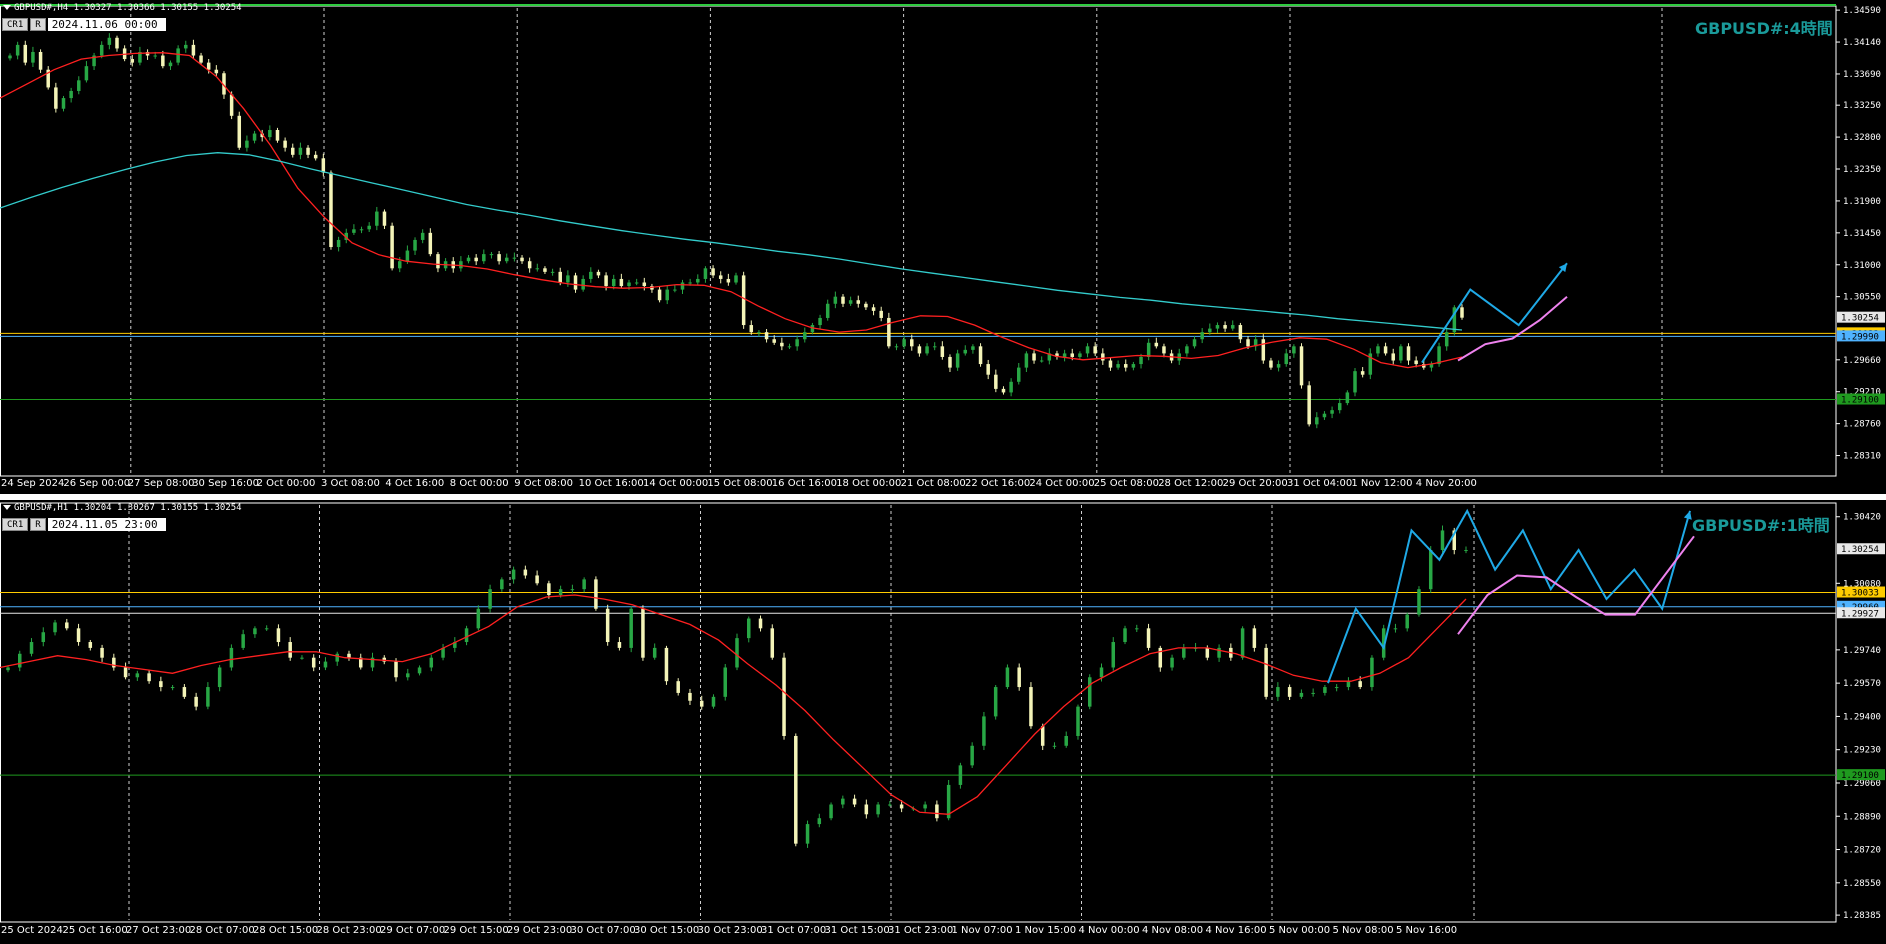 Image resolution: width=1886 pixels, height=944 pixels. Describe the element at coordinates (106, 24) in the screenshot. I see `h4-date-field: 2024.11.06 00:00` at that location.